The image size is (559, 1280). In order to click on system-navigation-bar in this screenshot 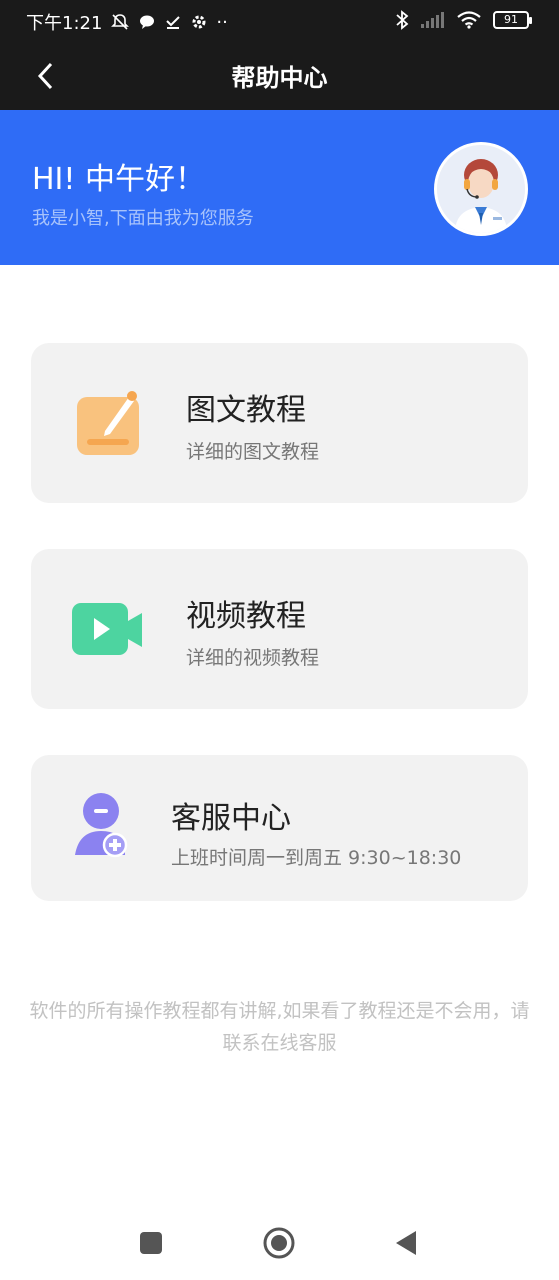, I will do `click(279, 1242)`.